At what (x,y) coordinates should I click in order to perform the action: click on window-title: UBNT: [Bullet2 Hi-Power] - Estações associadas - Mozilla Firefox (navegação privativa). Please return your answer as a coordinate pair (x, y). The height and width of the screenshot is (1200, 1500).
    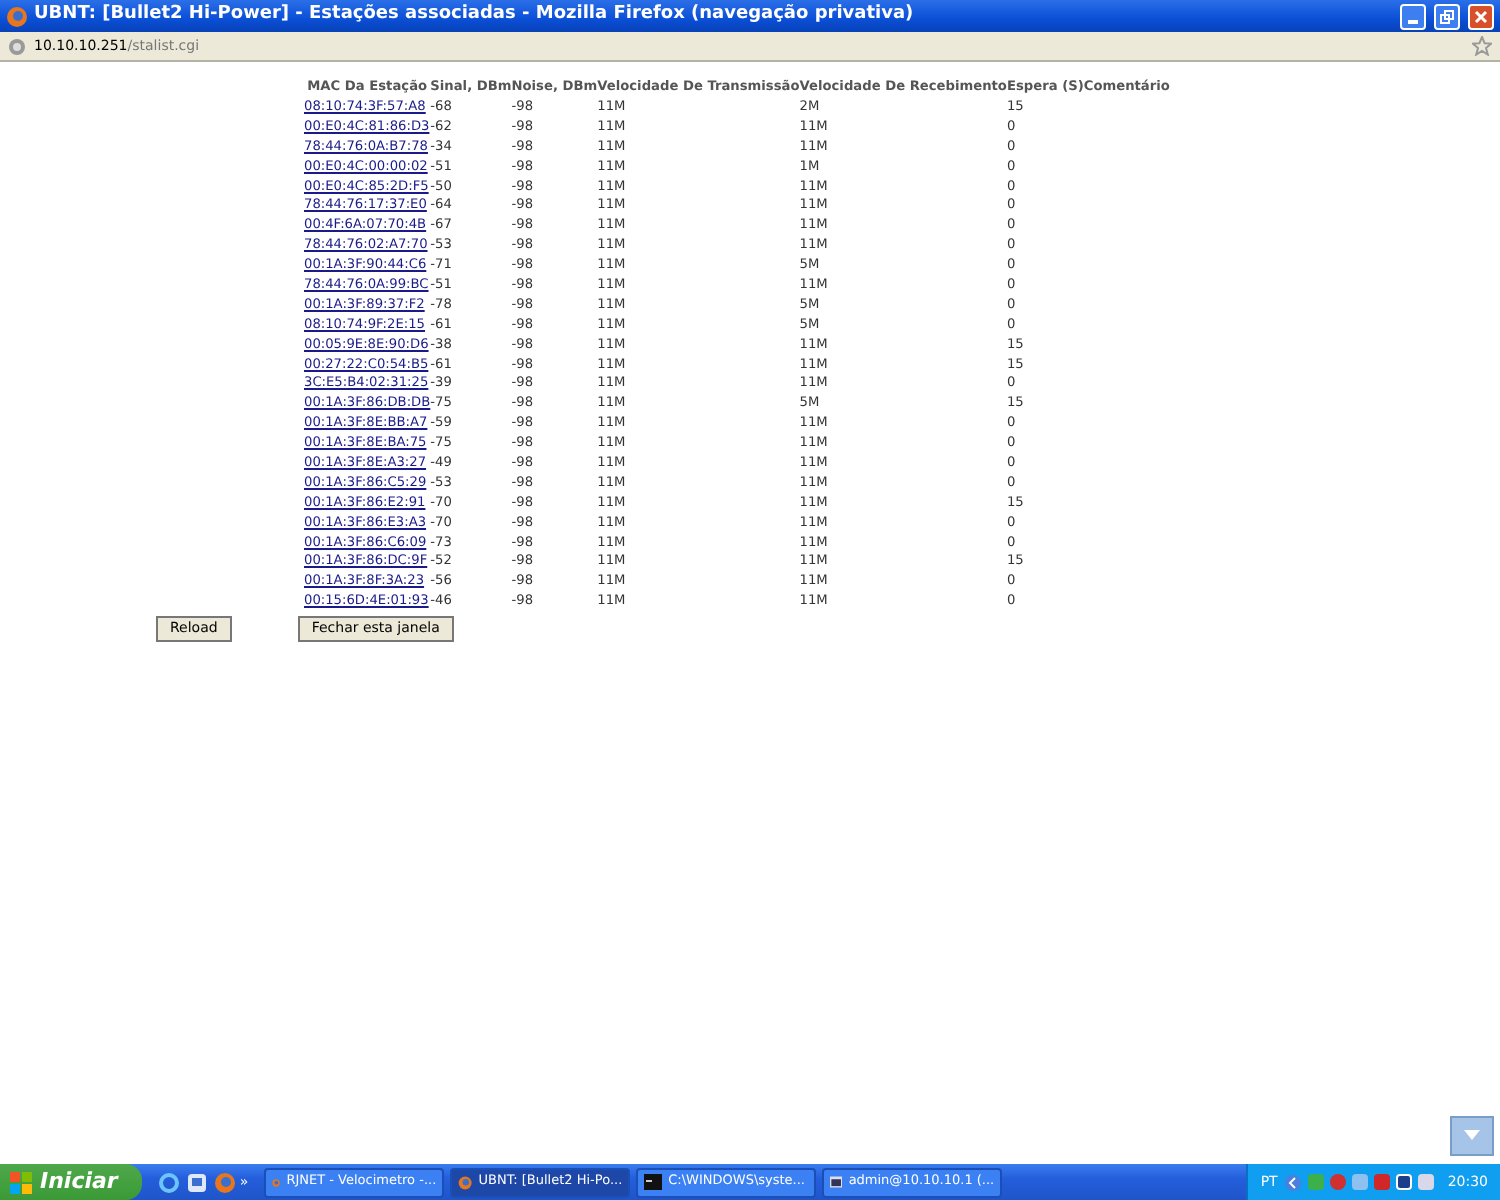
    Looking at the image, I should click on (474, 15).